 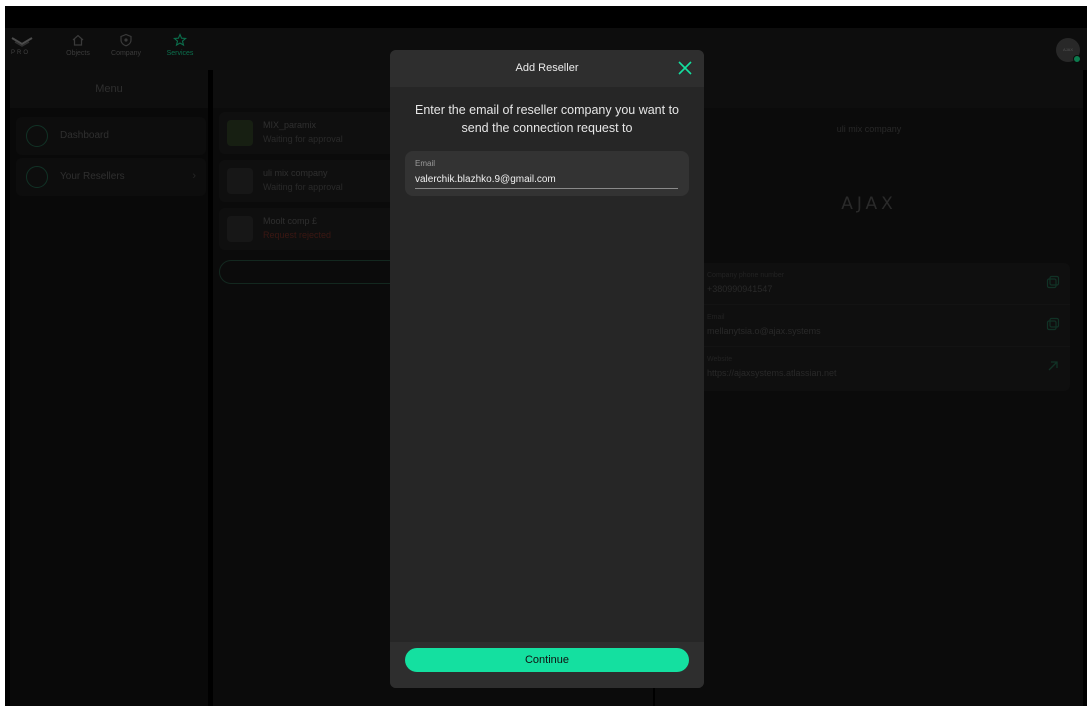 I want to click on modal-title: Add Reseller, so click(x=547, y=68).